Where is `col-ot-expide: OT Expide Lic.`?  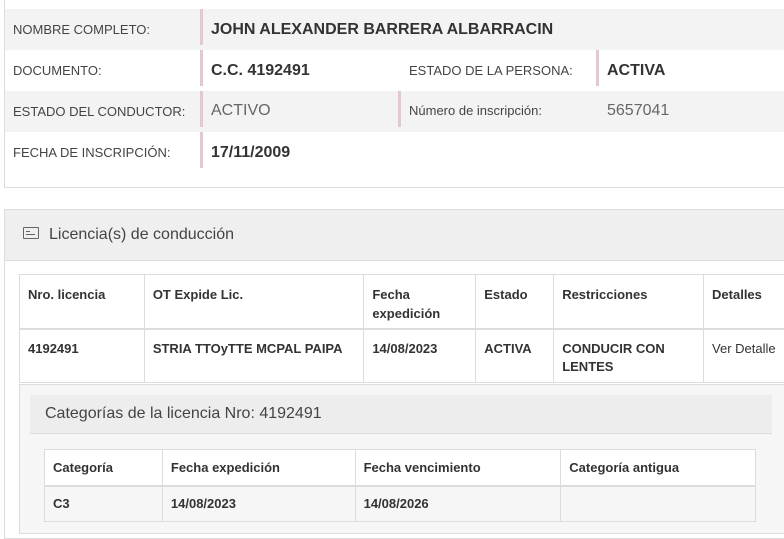
col-ot-expide: OT Expide Lic. is located at coordinates (254, 302).